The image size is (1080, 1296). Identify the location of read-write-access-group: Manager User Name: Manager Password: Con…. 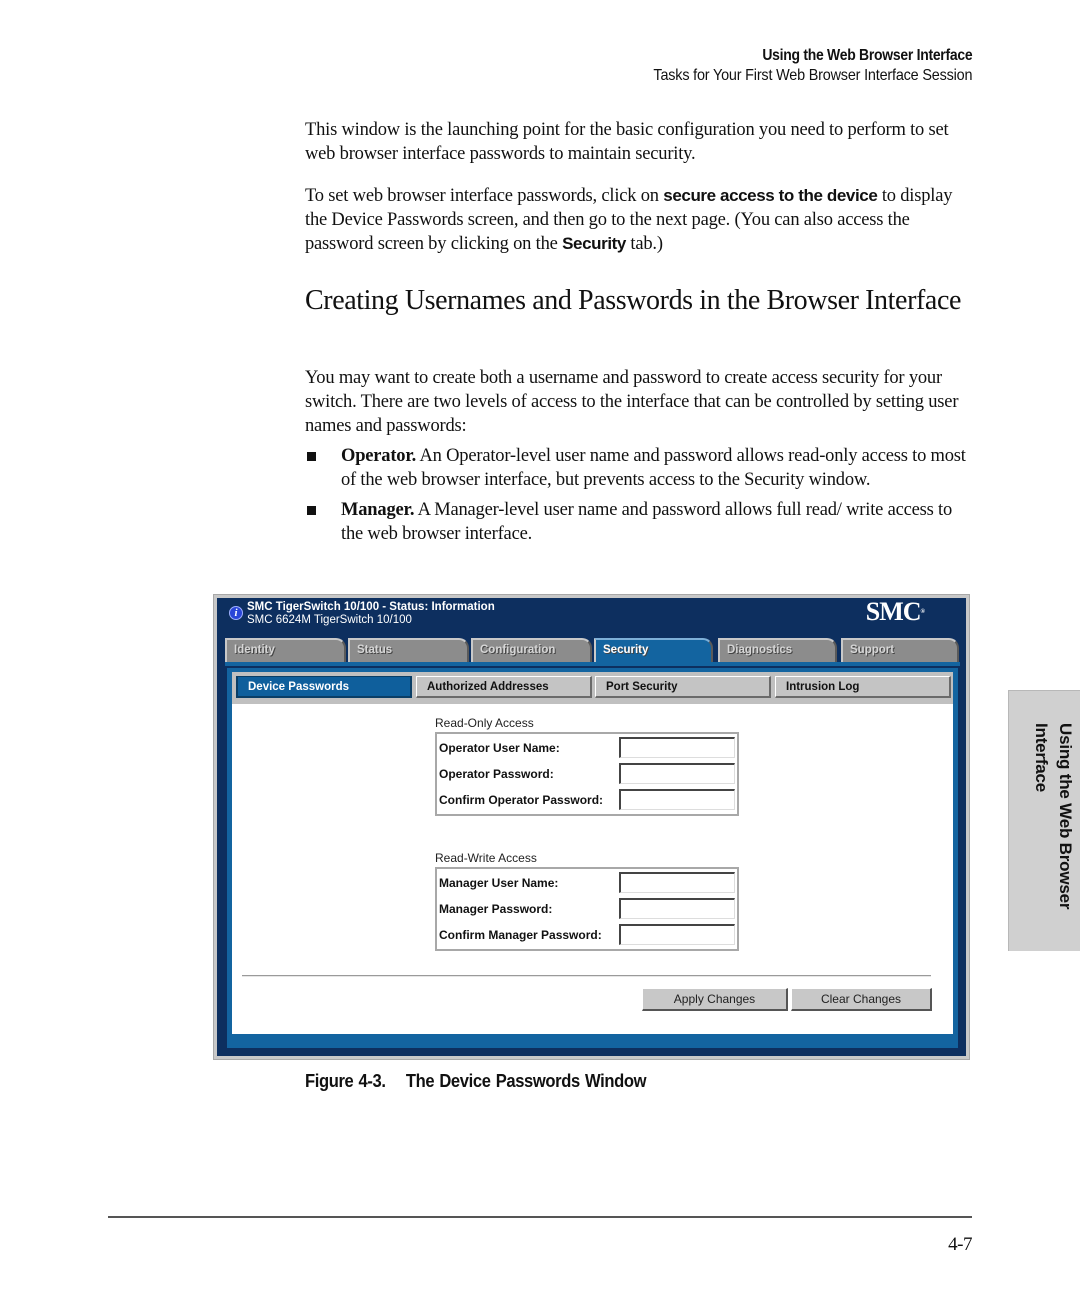
(587, 909).